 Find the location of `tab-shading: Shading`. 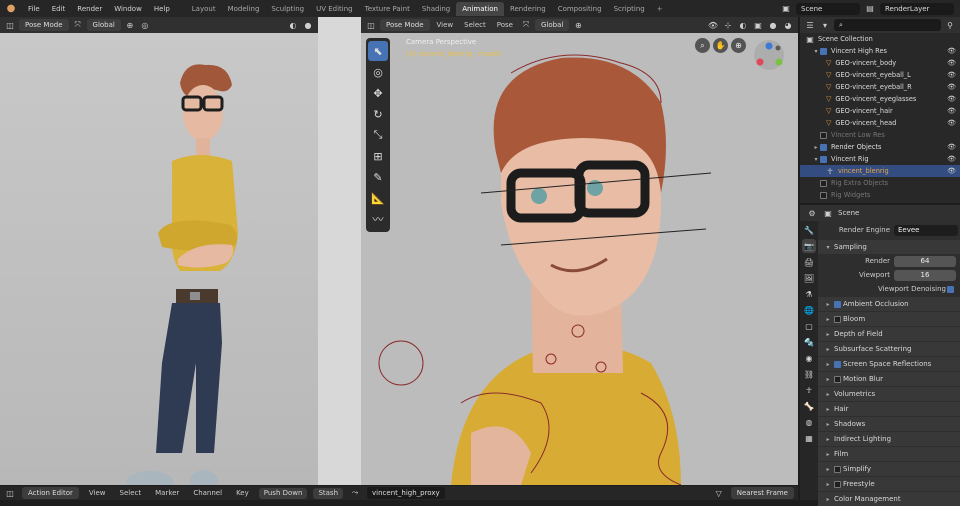

tab-shading: Shading is located at coordinates (436, 9).